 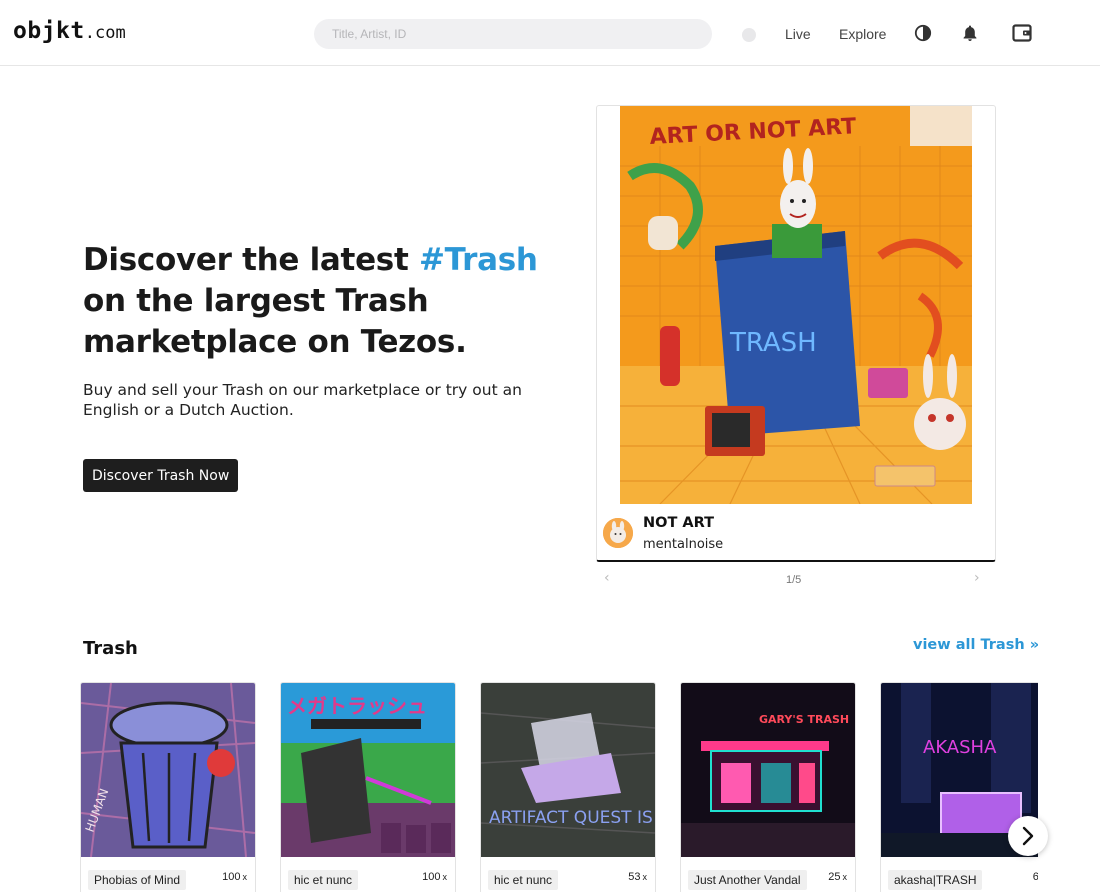 I want to click on carousel-counter: 1/5, so click(x=794, y=580).